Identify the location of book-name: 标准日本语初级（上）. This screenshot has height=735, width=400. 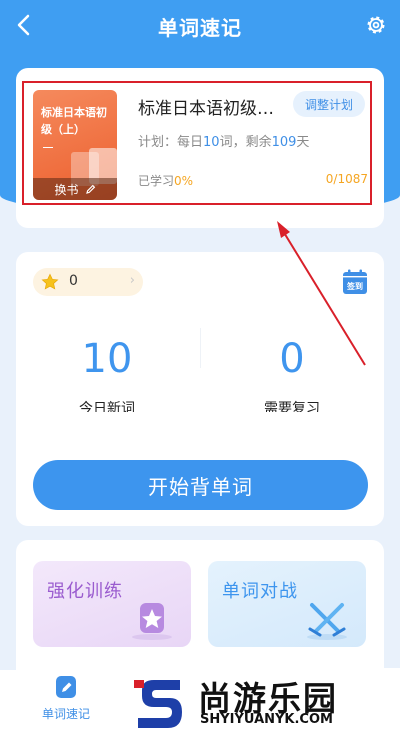
(212, 109).